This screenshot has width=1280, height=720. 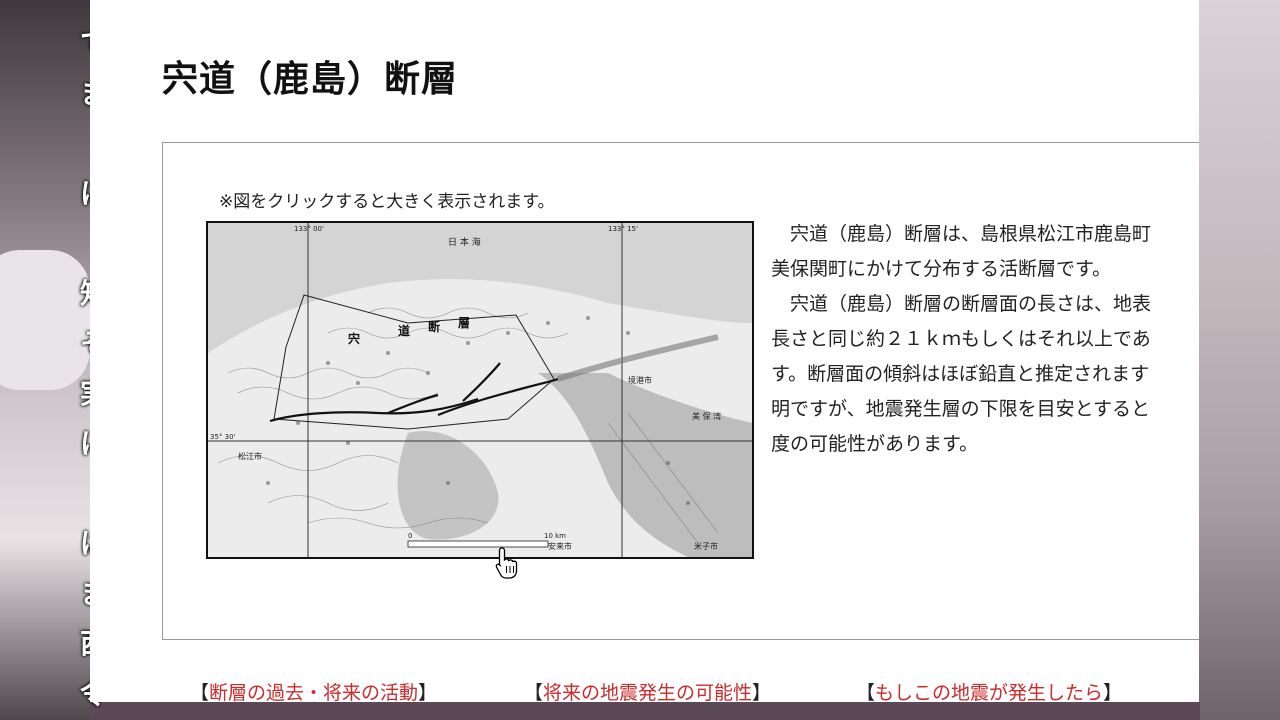 I want to click on map-fault-char: 宍, so click(x=354, y=338).